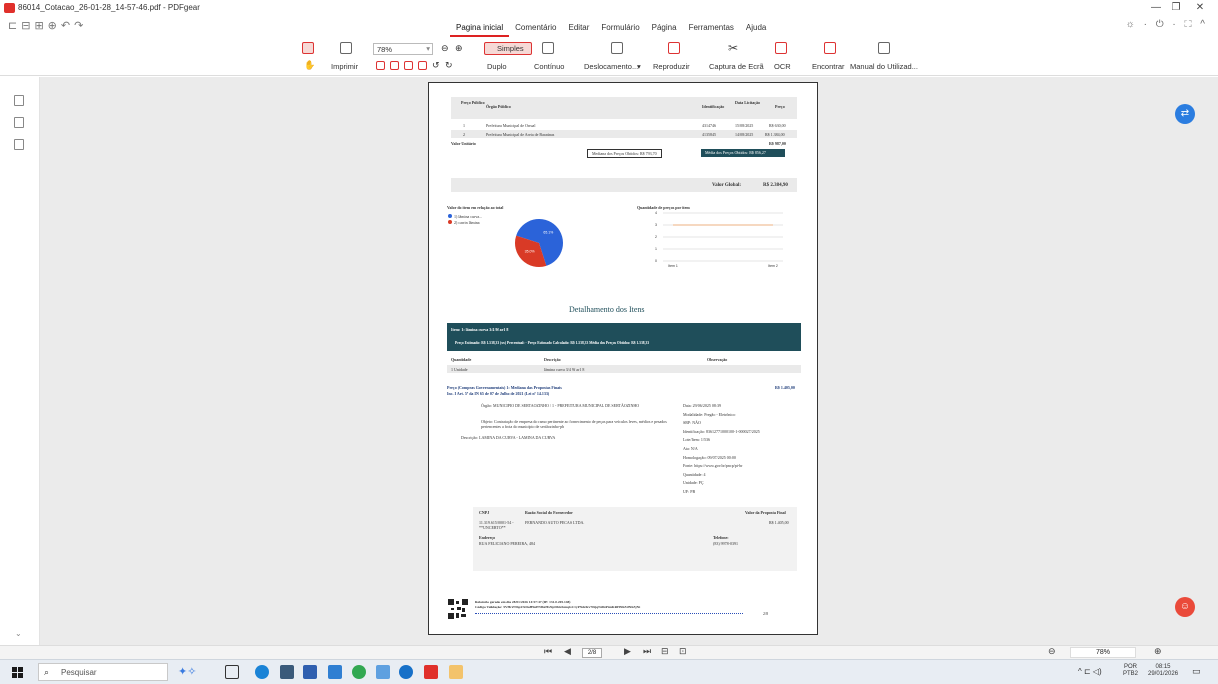  What do you see at coordinates (592, 653) in the screenshot?
I see `page-number-input: 2/8` at bounding box center [592, 653].